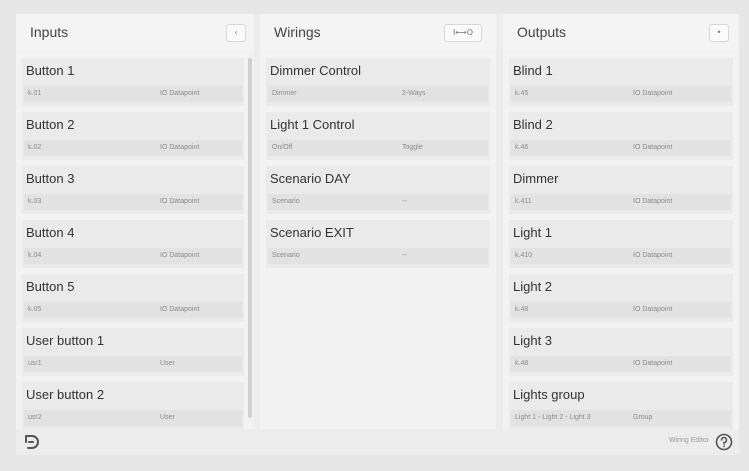  Describe the element at coordinates (621, 352) in the screenshot. I see `output-card: Light 3 k.48 IO Datapoint` at that location.